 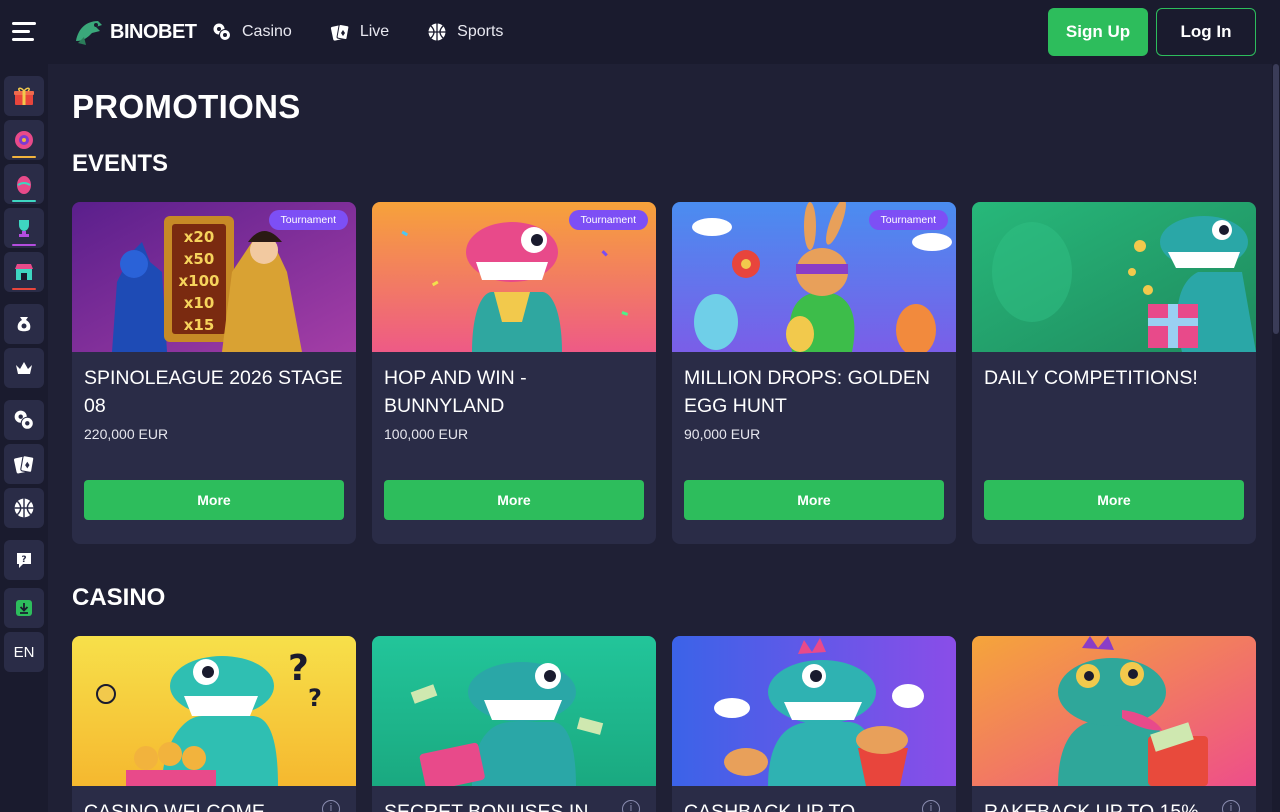 I want to click on dino-gift-artwork, so click(x=1114, y=277).